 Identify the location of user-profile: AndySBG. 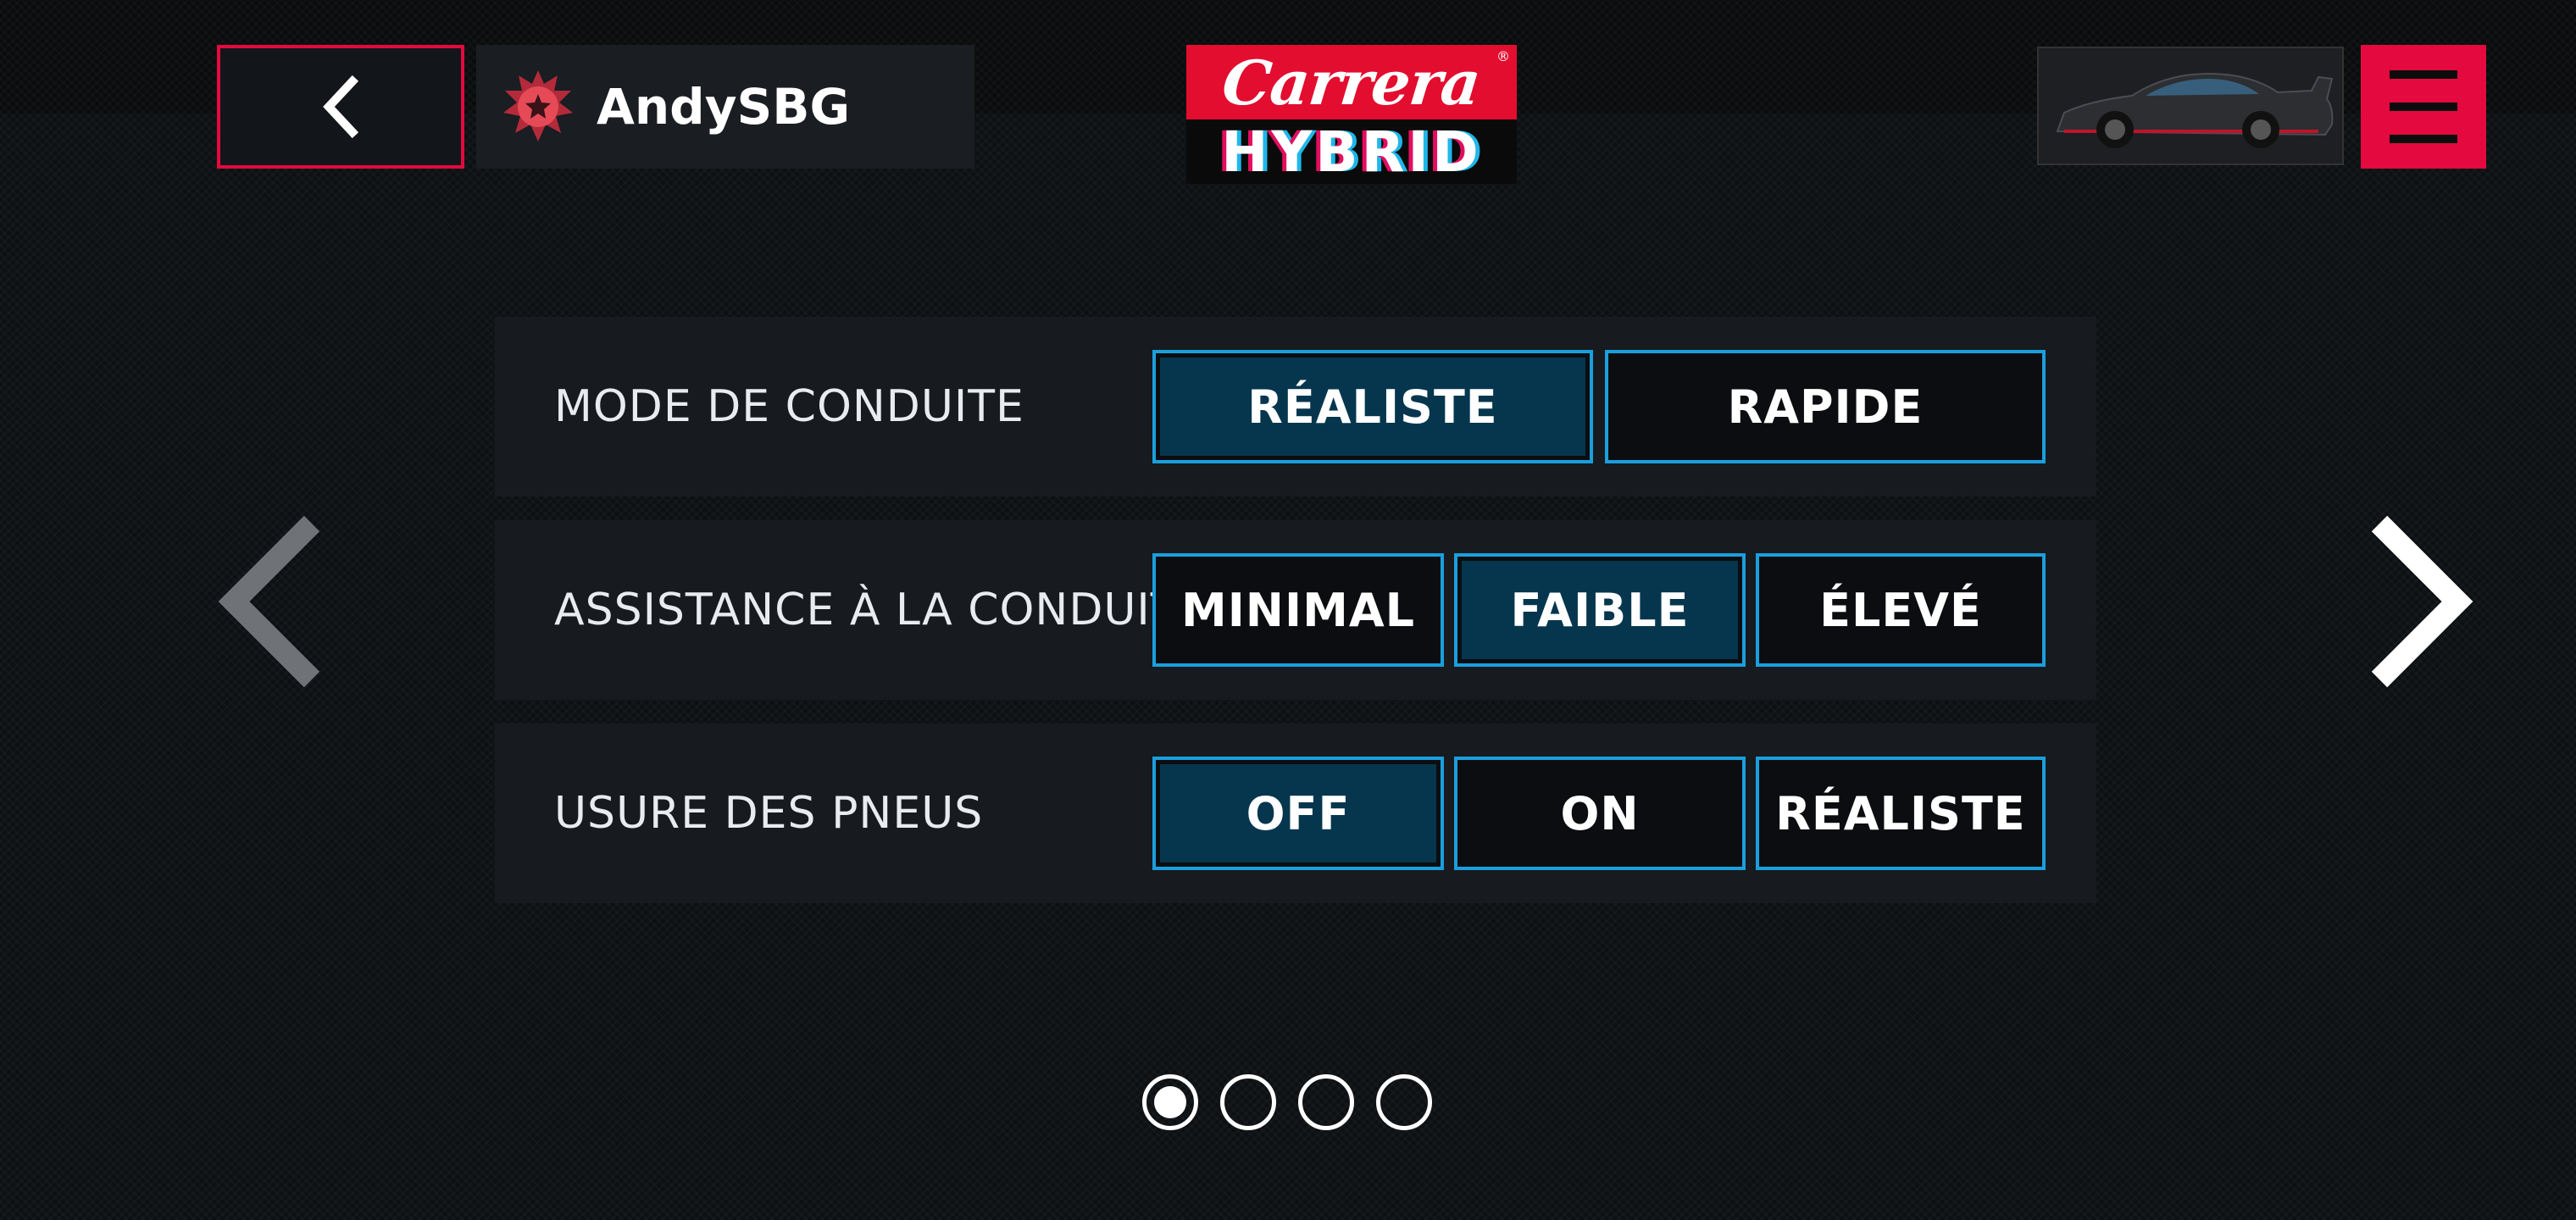
(725, 107).